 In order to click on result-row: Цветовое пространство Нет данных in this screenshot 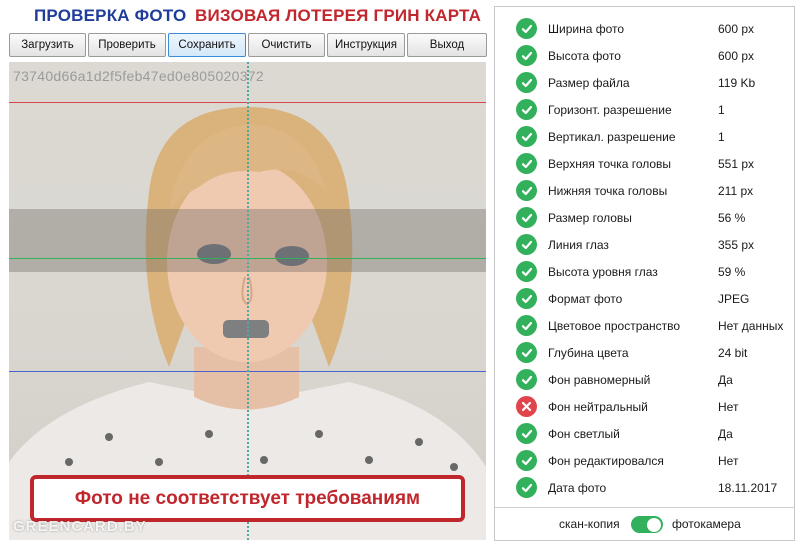, I will do `click(644, 325)`.